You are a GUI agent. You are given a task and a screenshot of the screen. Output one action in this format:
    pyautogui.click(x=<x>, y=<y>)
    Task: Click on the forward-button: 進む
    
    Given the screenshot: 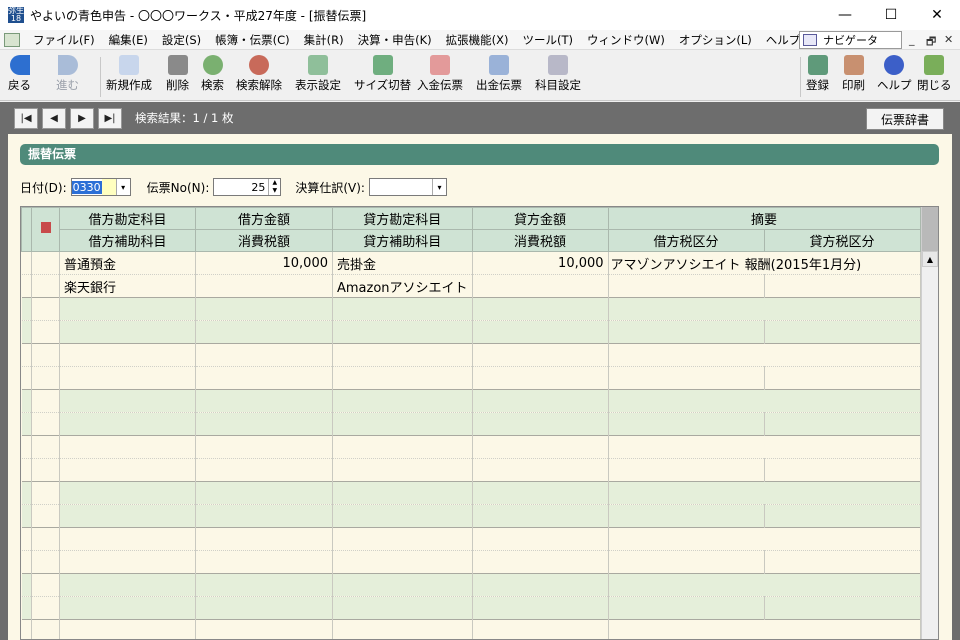 What is the action you would take?
    pyautogui.click(x=67, y=74)
    